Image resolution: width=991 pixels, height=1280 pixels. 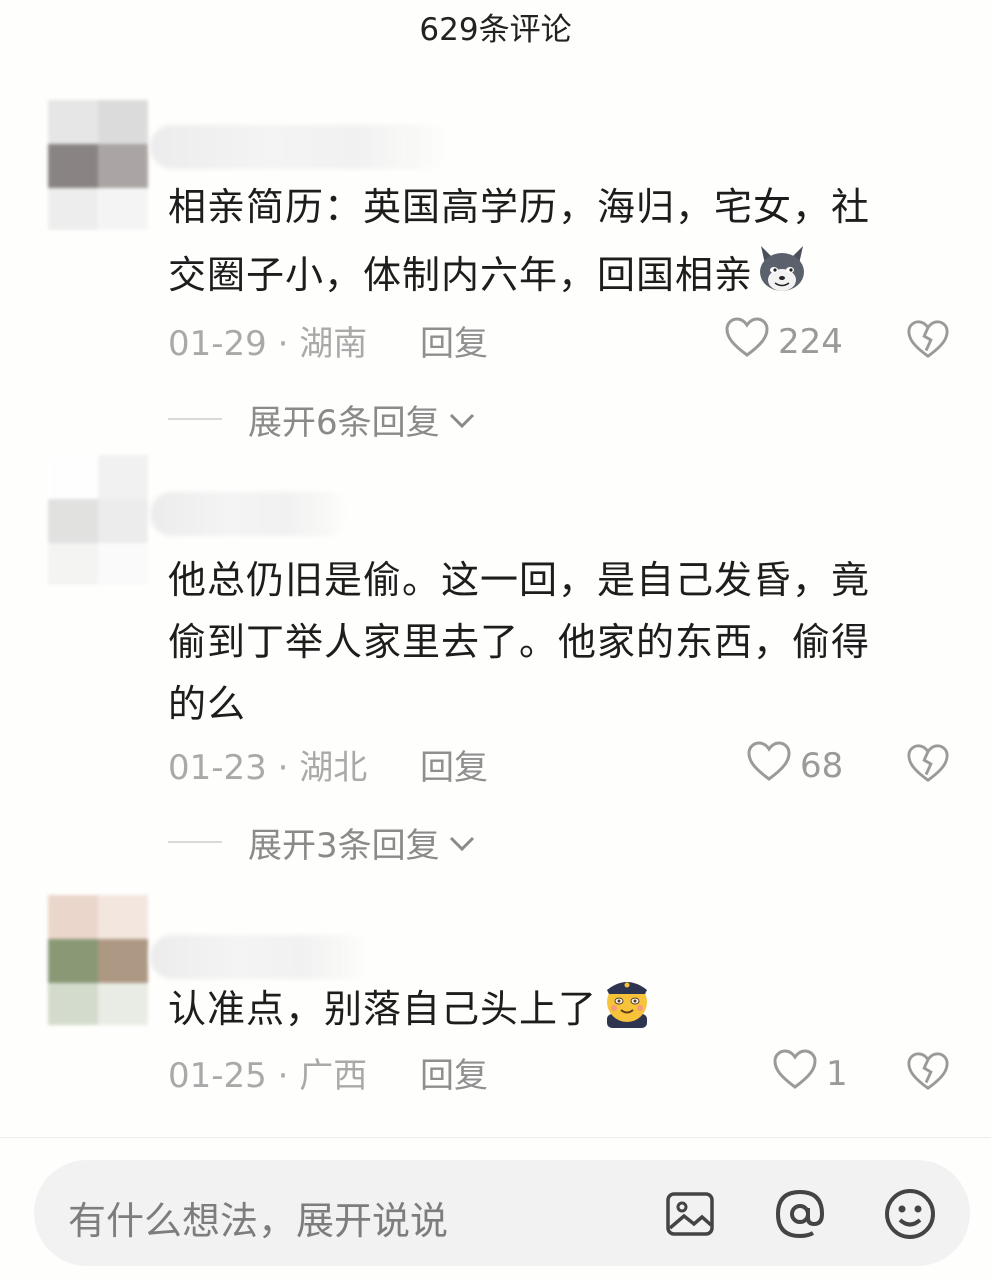 What do you see at coordinates (810, 341) in the screenshot?
I see `like-count: 224` at bounding box center [810, 341].